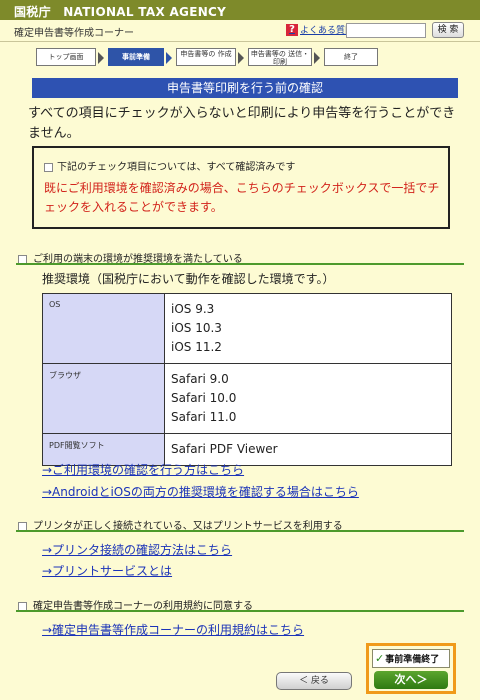 The width and height of the screenshot is (480, 700). I want to click on search-button: 検 索, so click(448, 30).